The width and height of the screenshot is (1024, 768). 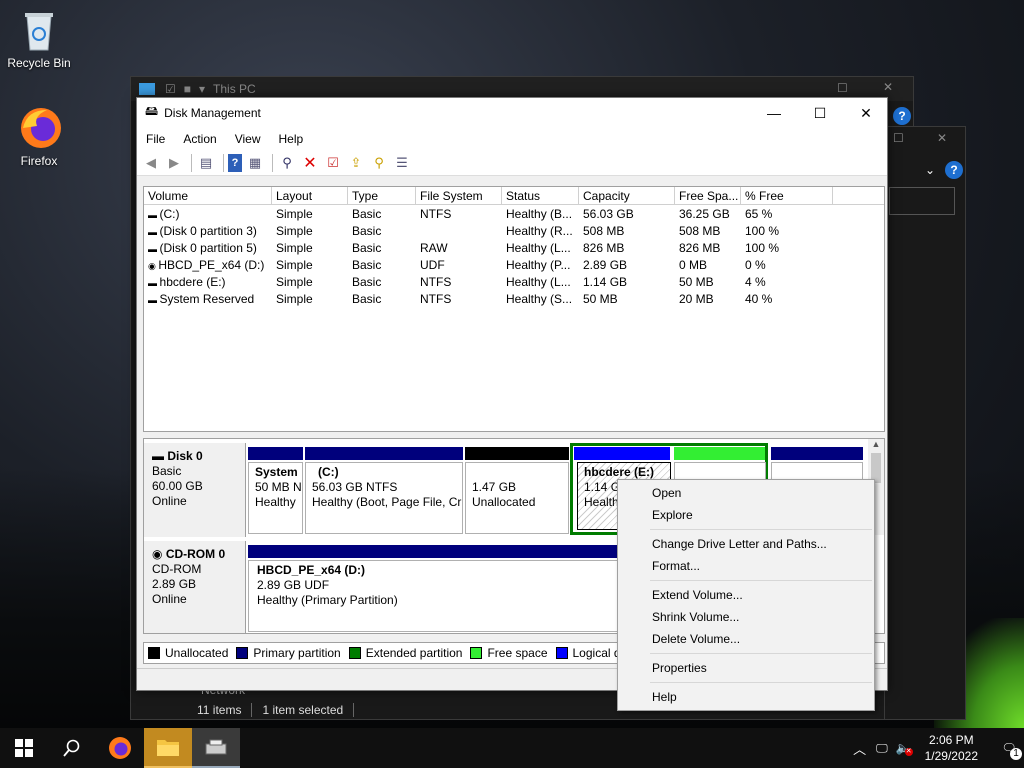 I want to click on search-icon: ⚲, so click(x=379, y=163).